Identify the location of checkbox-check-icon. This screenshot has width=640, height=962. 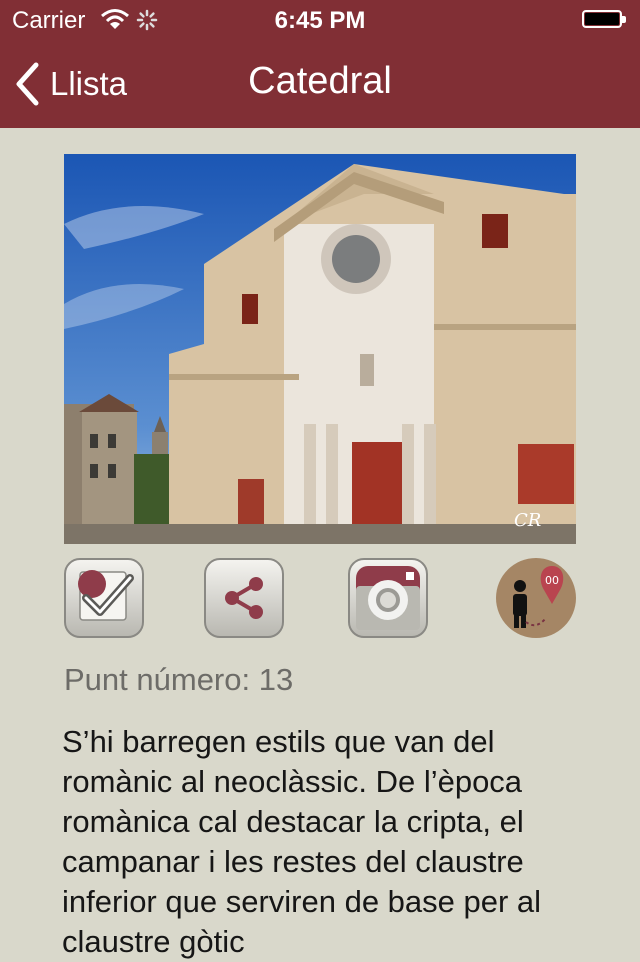
(106, 595).